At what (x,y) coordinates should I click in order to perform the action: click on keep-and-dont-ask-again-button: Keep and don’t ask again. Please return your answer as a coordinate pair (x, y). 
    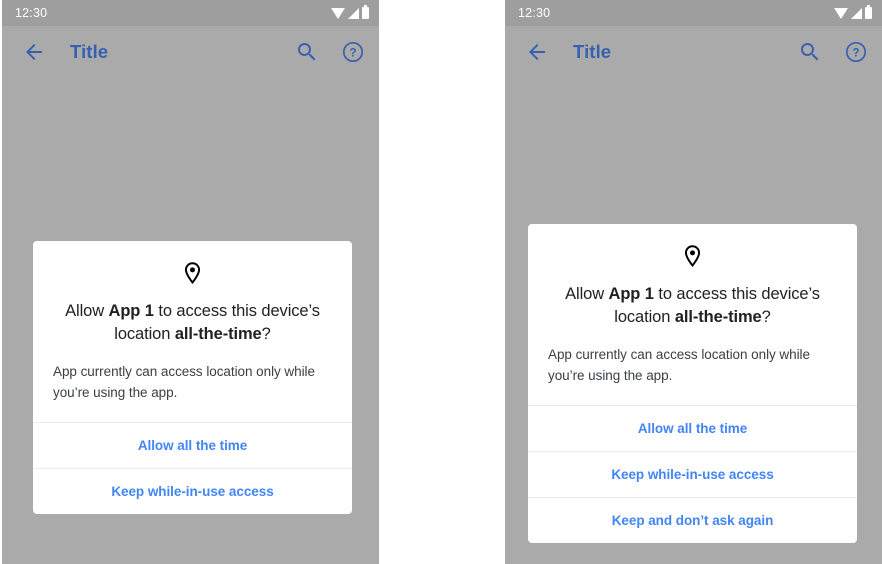
    Looking at the image, I should click on (692, 520).